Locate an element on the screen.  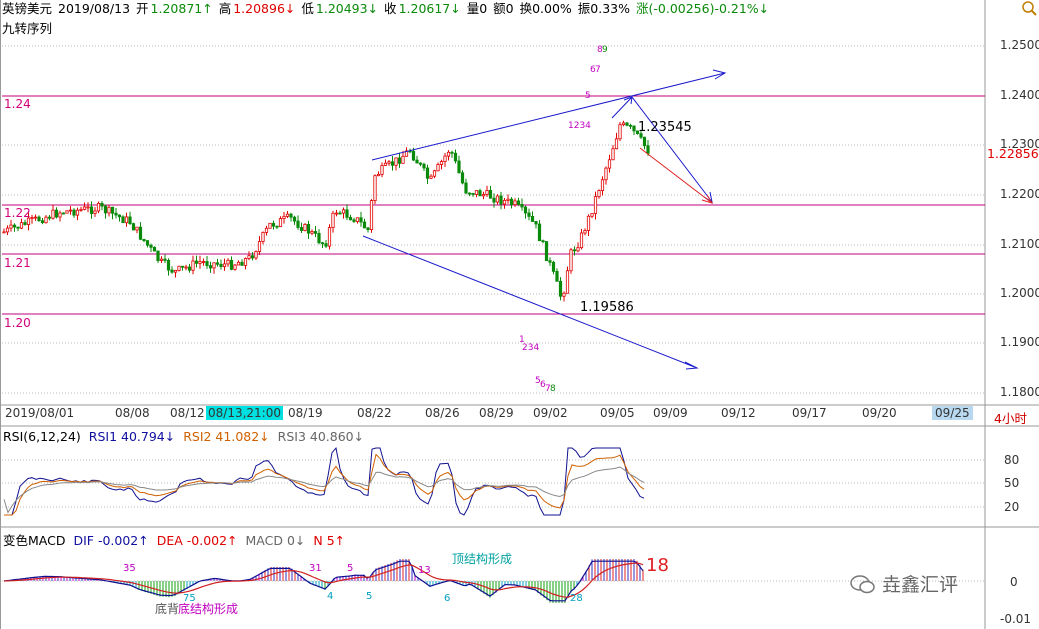
price-tick: 1.21000 is located at coordinates (1019, 244).